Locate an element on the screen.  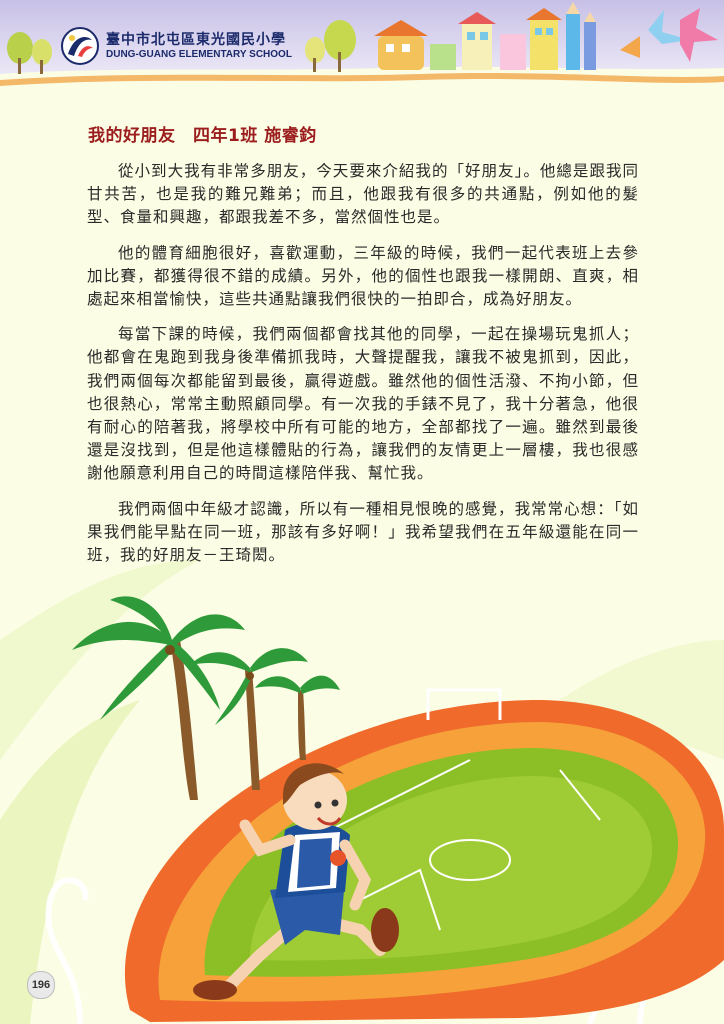
page-number: 196 is located at coordinates (41, 985).